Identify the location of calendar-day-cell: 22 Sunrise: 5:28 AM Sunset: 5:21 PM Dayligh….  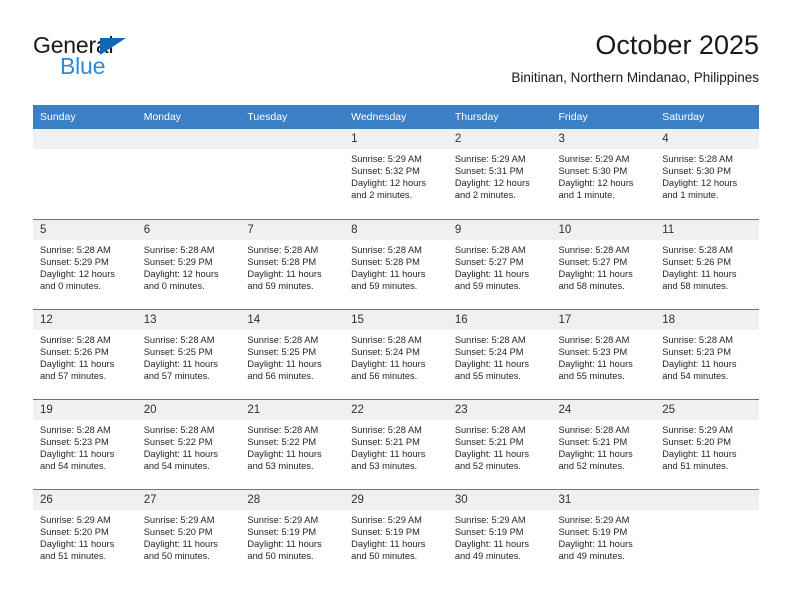
(396, 443).